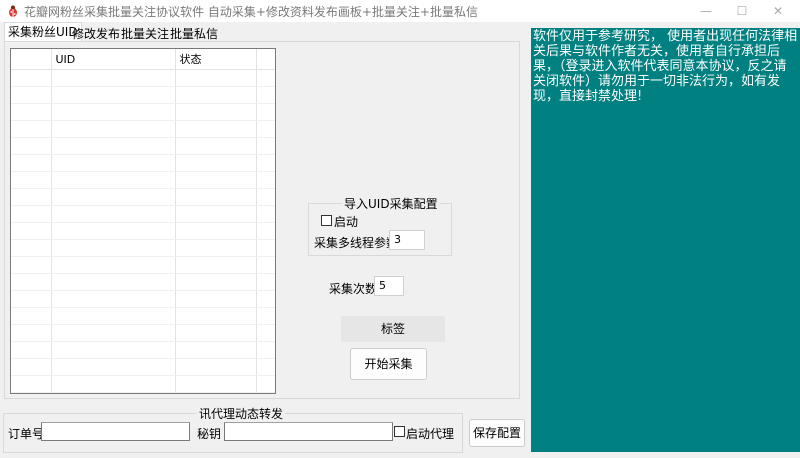 The height and width of the screenshot is (458, 800). I want to click on save-config-button: 保存配置, so click(497, 433).